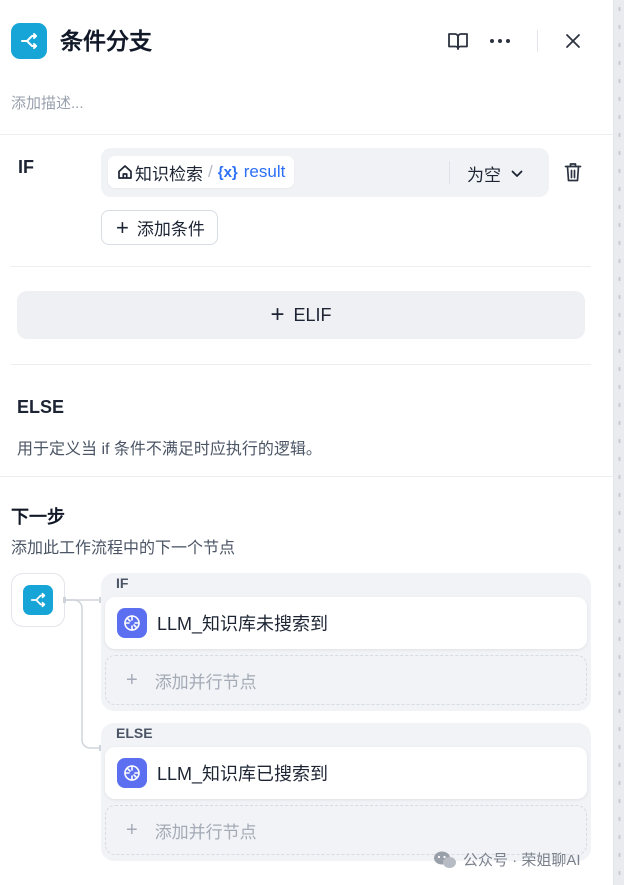 This screenshot has height=885, width=624. What do you see at coordinates (134, 733) in the screenshot?
I see `branch-label: ELSE` at bounding box center [134, 733].